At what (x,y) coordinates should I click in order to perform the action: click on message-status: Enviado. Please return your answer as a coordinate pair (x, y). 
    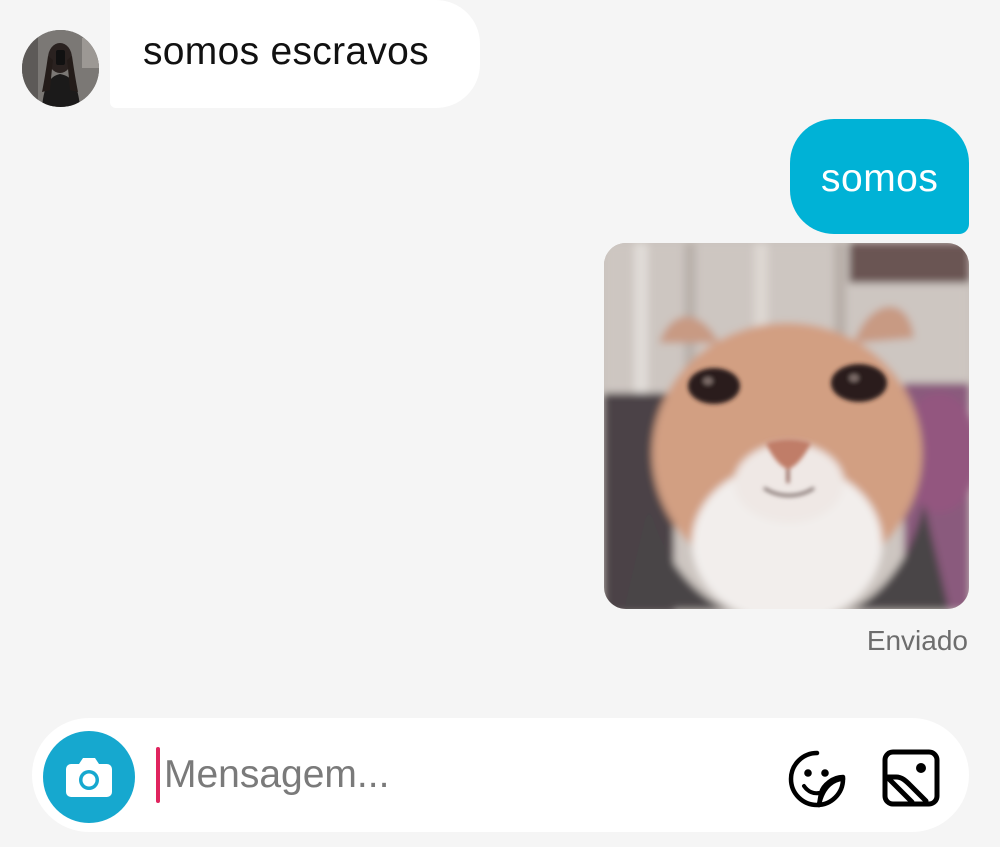
    Looking at the image, I should click on (917, 640).